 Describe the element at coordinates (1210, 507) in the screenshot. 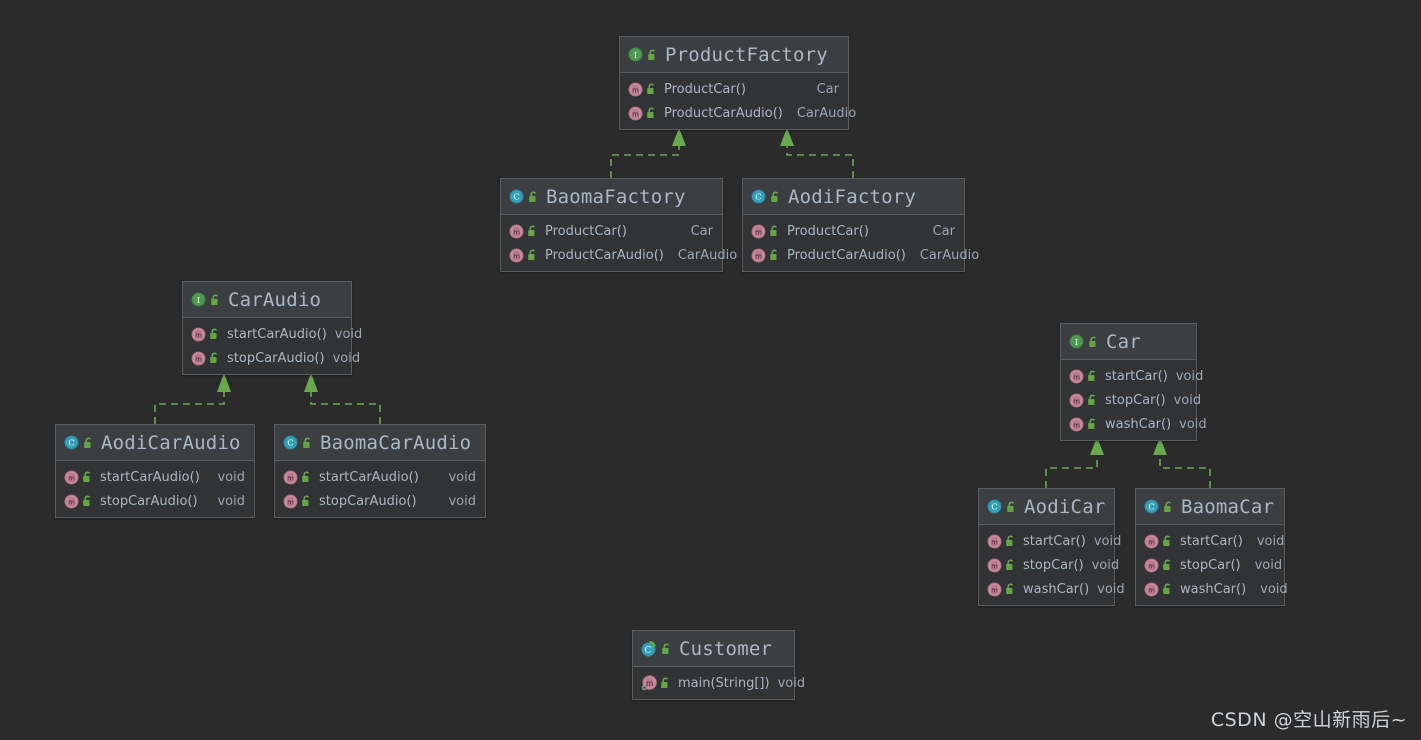

I see `uml-node-header: C BaomaCar` at that location.